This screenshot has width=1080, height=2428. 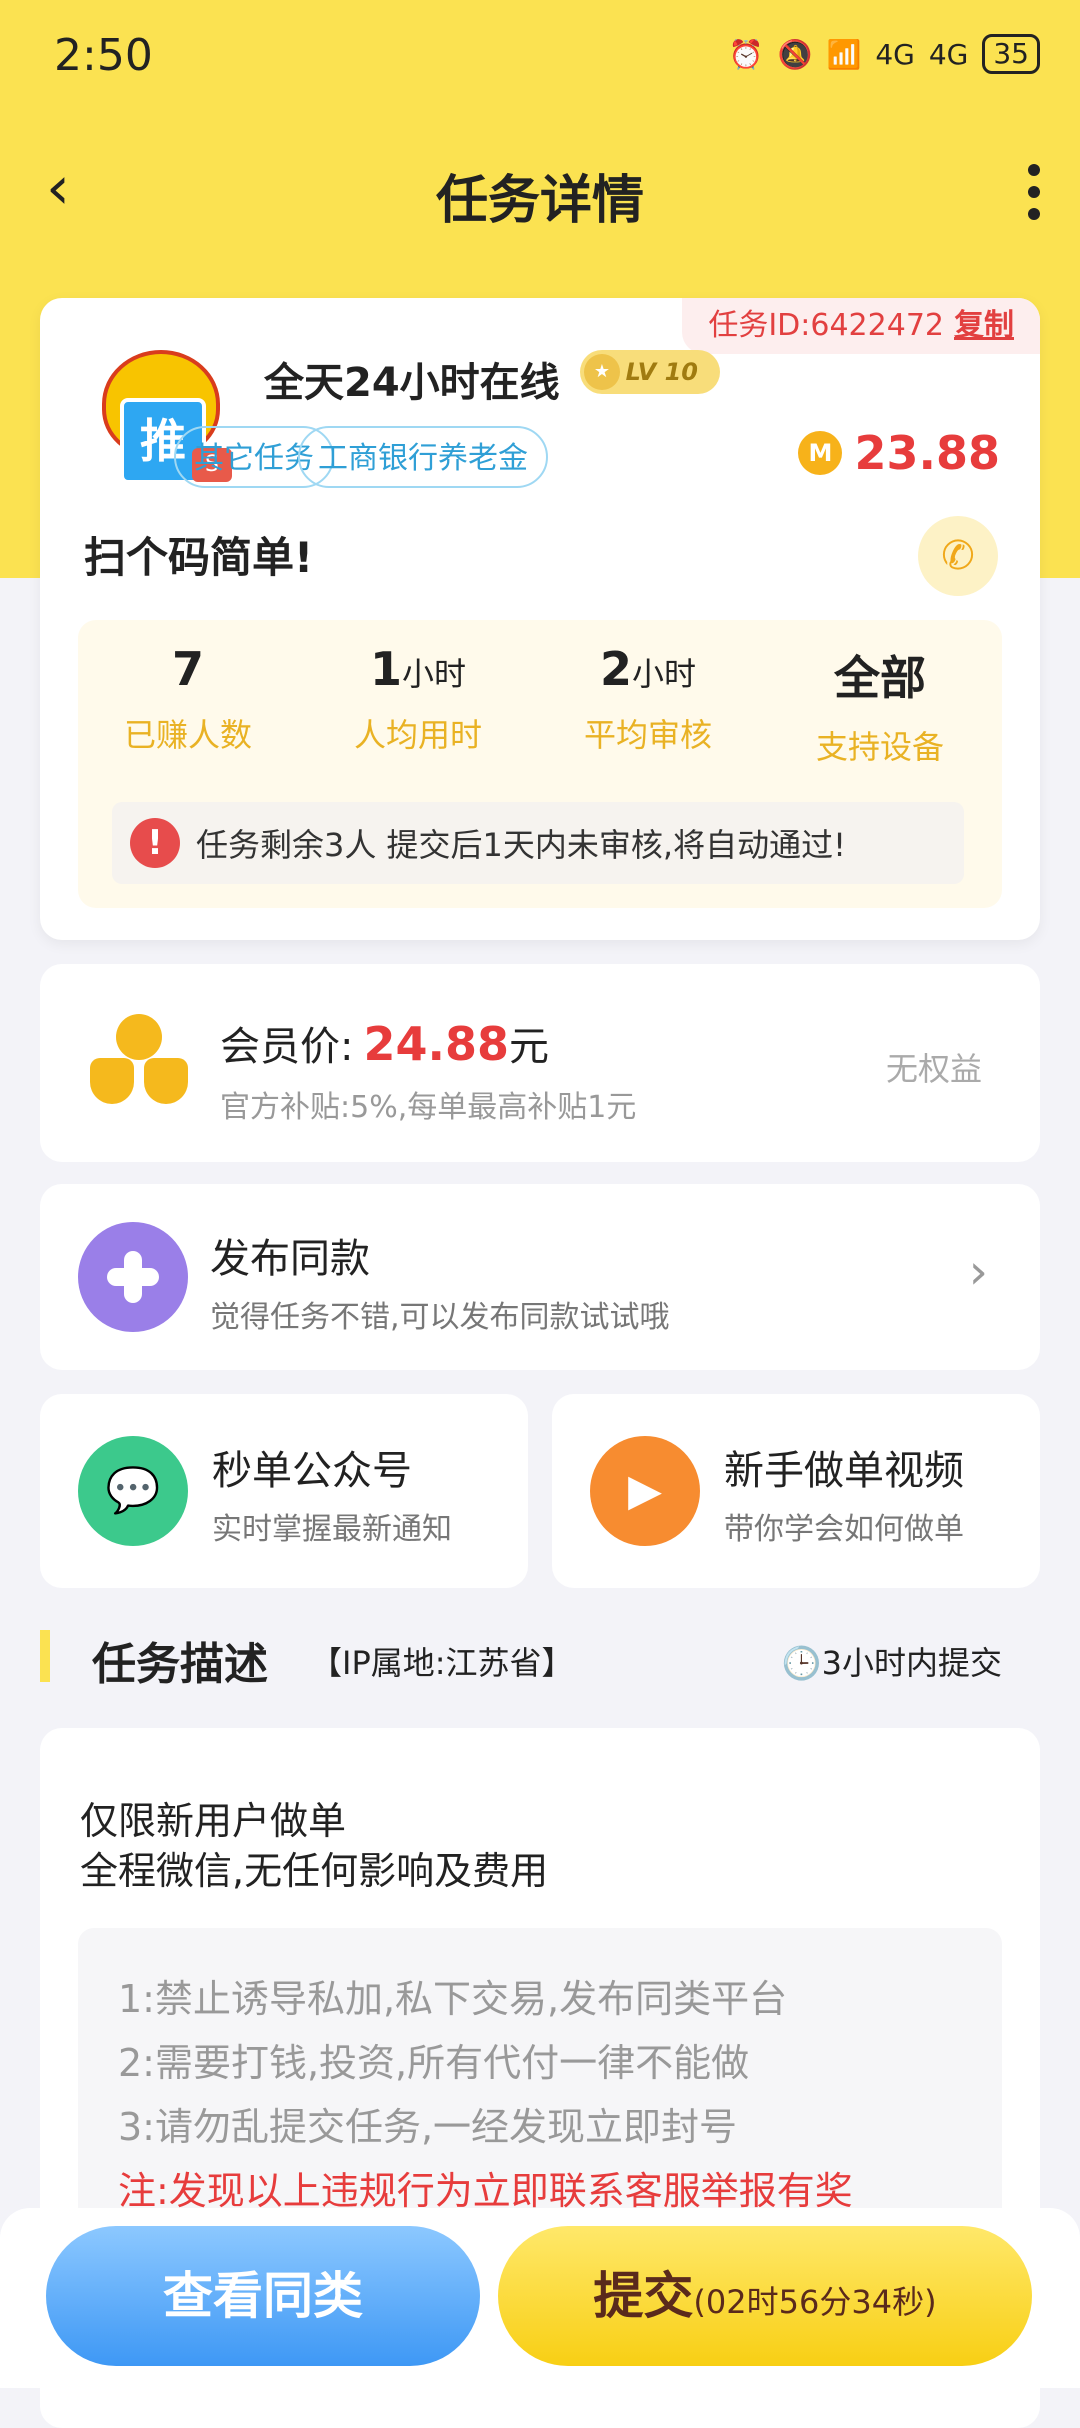 I want to click on medal-icon: ★, so click(x=602, y=372).